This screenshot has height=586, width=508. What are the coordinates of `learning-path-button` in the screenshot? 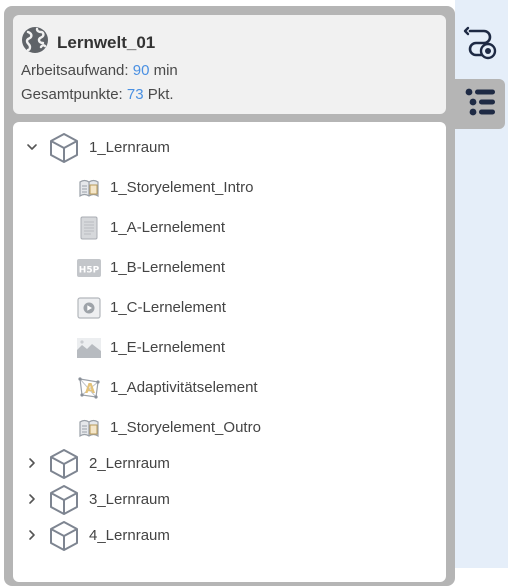 It's located at (480, 44).